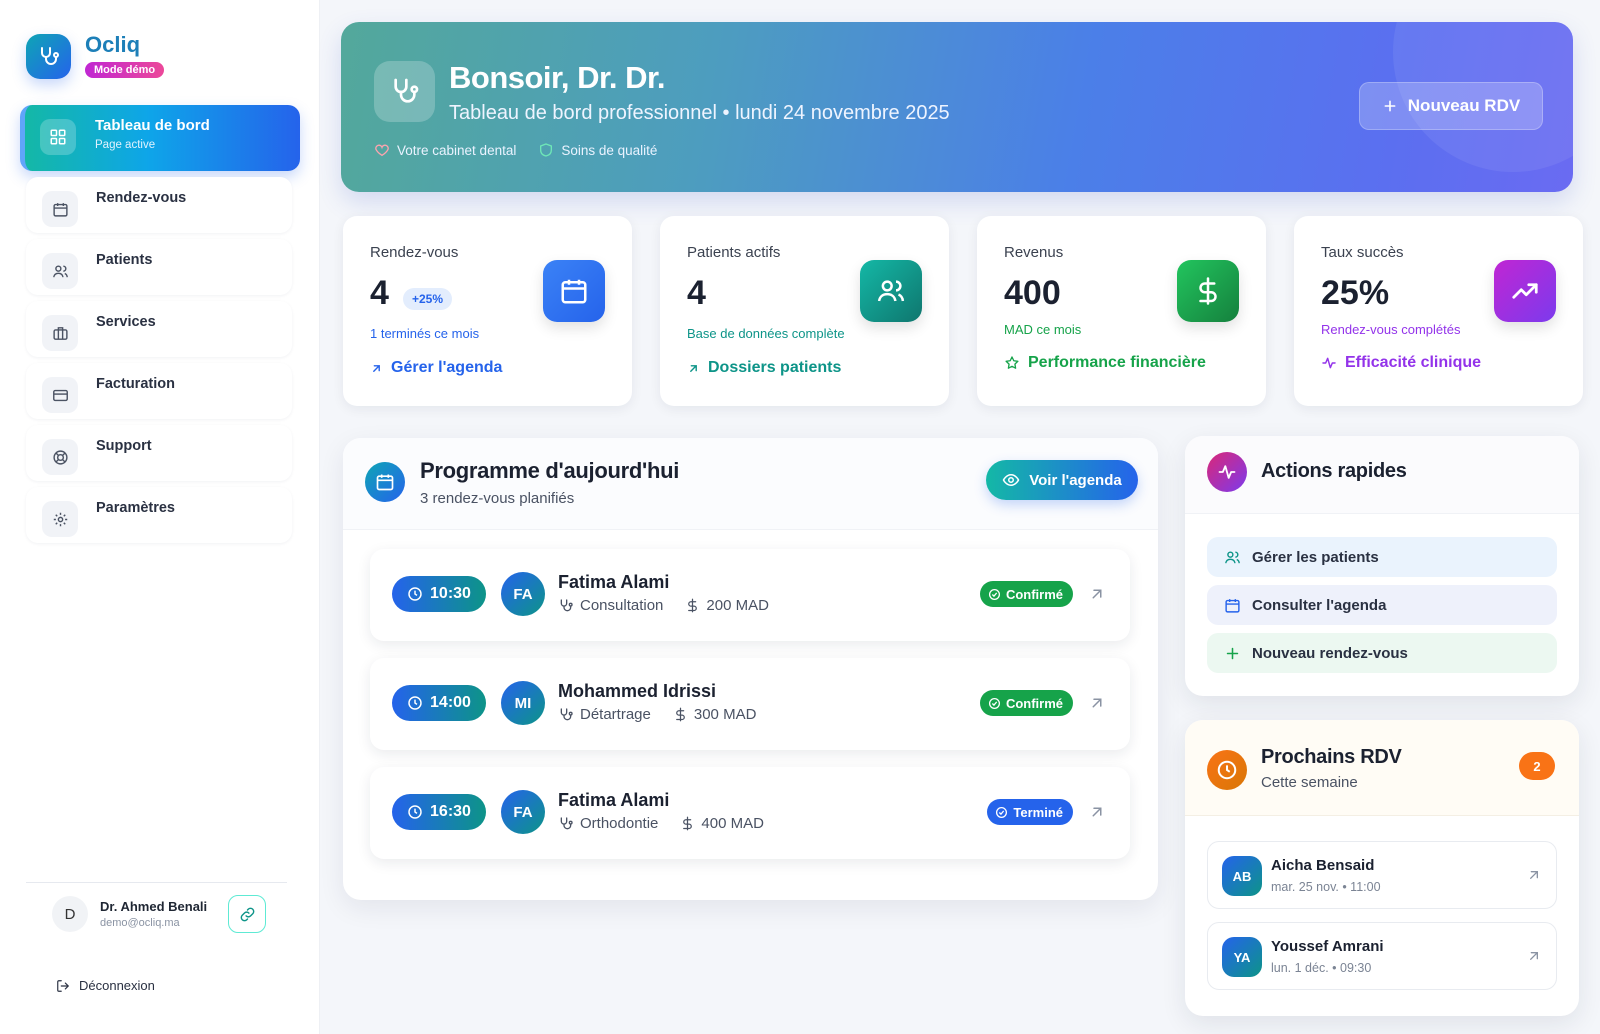 The width and height of the screenshot is (1600, 1034). What do you see at coordinates (159, 391) in the screenshot?
I see `sidebar-item-billing: Facturation` at bounding box center [159, 391].